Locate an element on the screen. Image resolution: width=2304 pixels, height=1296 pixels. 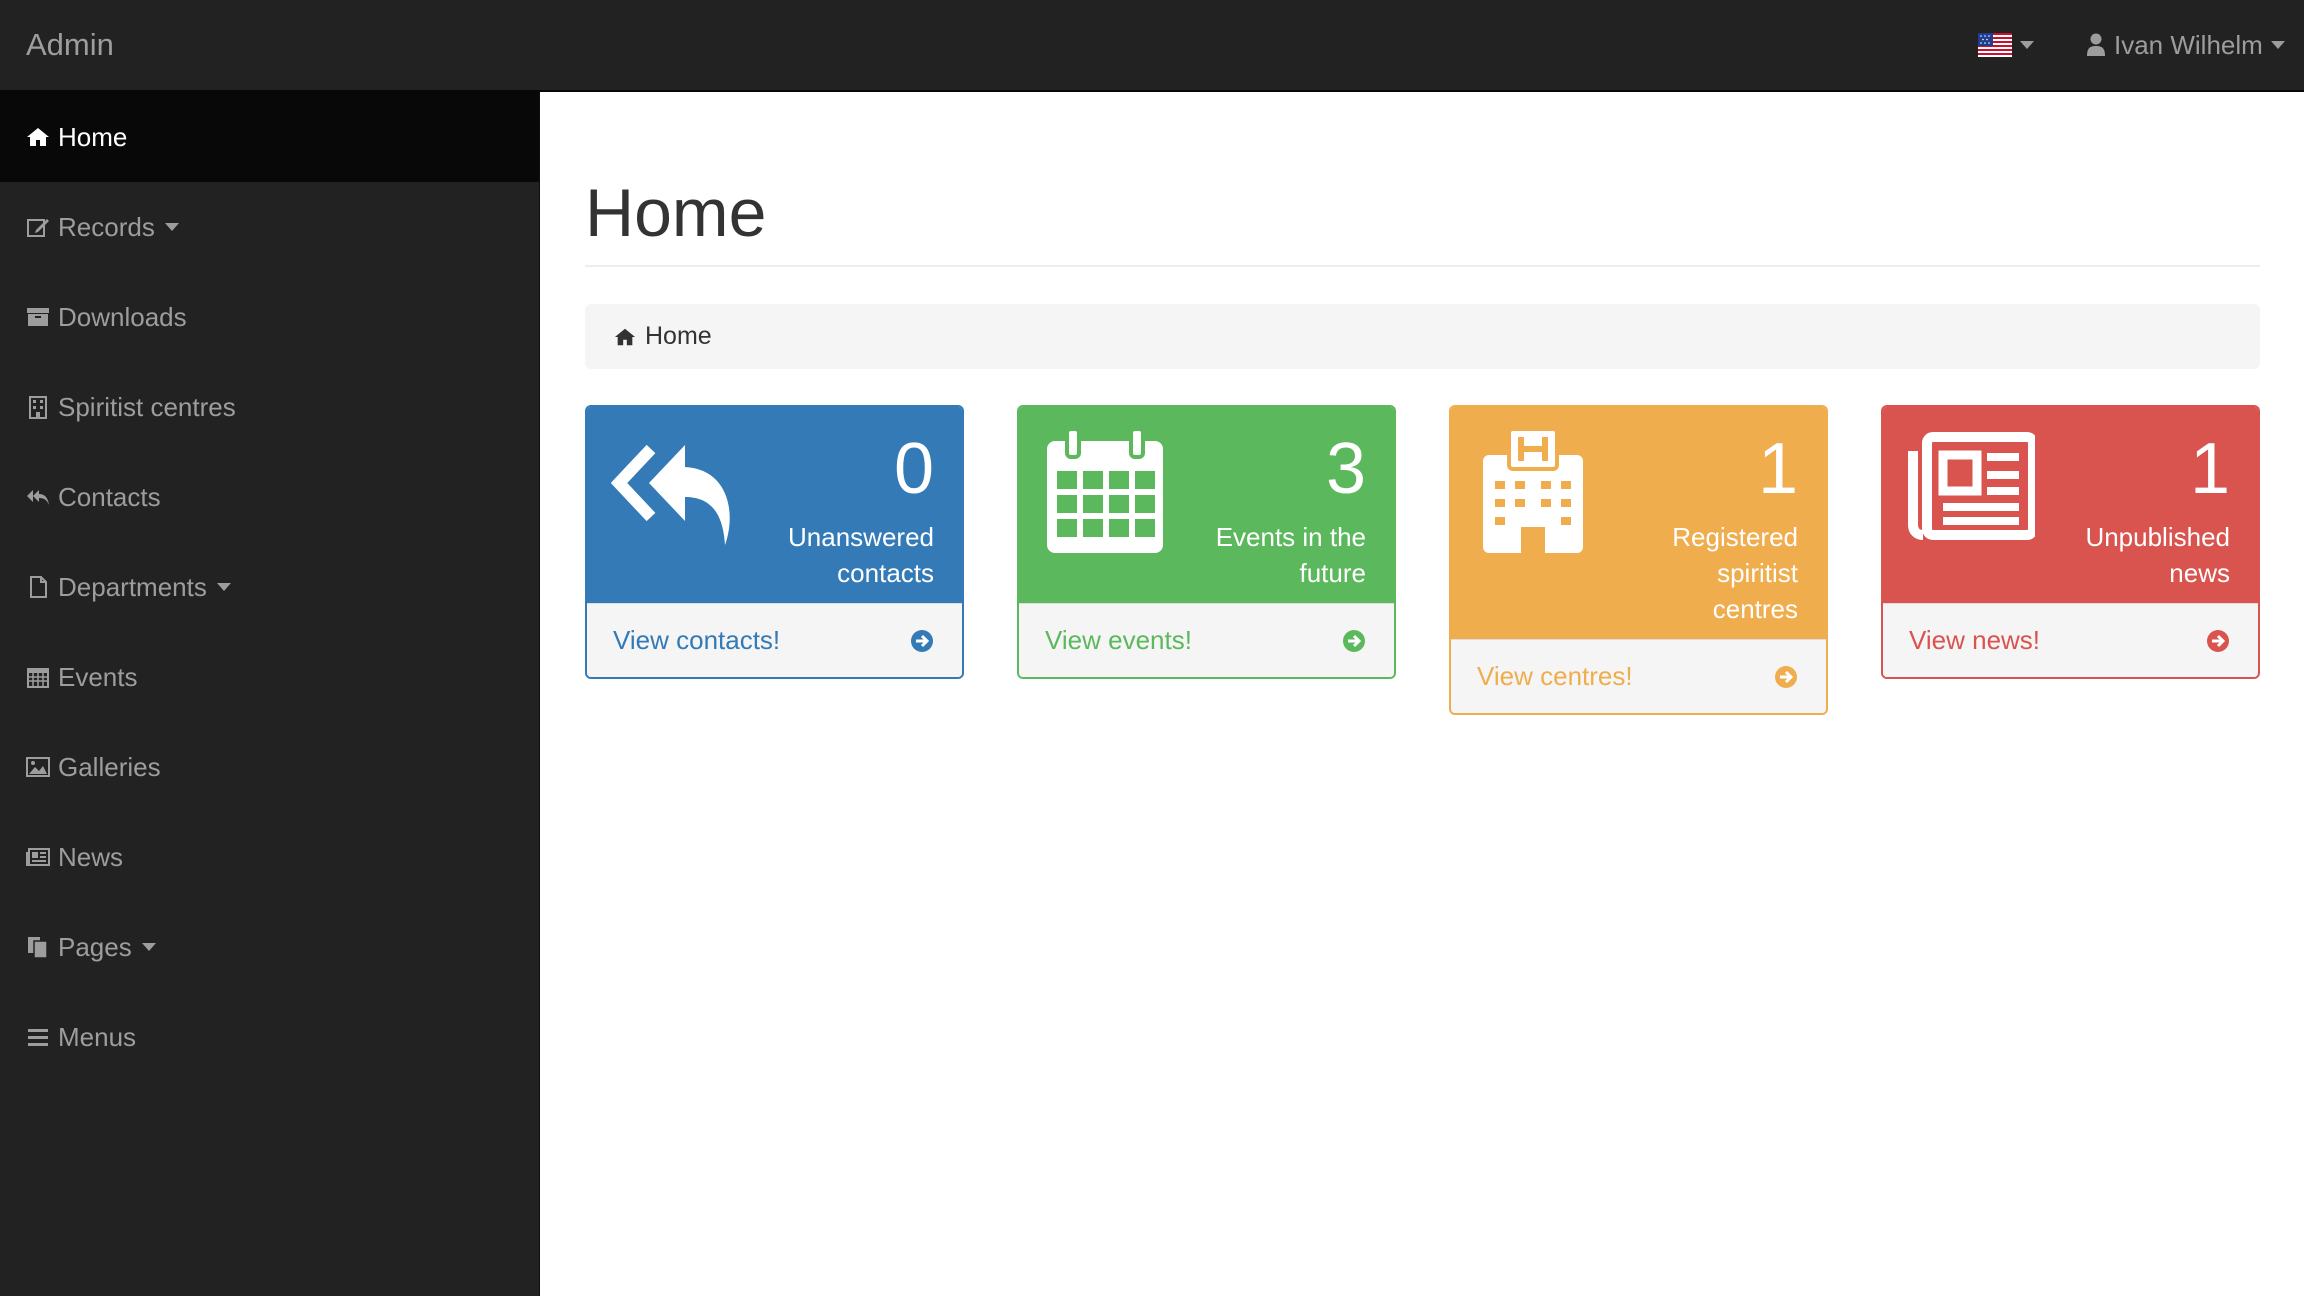
user-dropdown: Ivan Wilhelm is located at coordinates (2185, 45).